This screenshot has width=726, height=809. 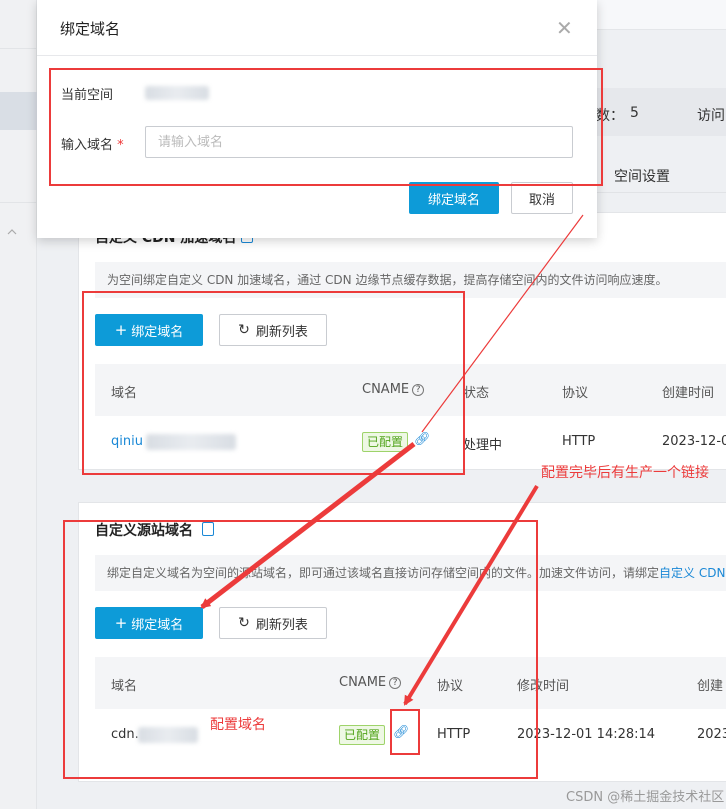 I want to click on arrow-thick-to-bind-button, so click(x=308, y=525).